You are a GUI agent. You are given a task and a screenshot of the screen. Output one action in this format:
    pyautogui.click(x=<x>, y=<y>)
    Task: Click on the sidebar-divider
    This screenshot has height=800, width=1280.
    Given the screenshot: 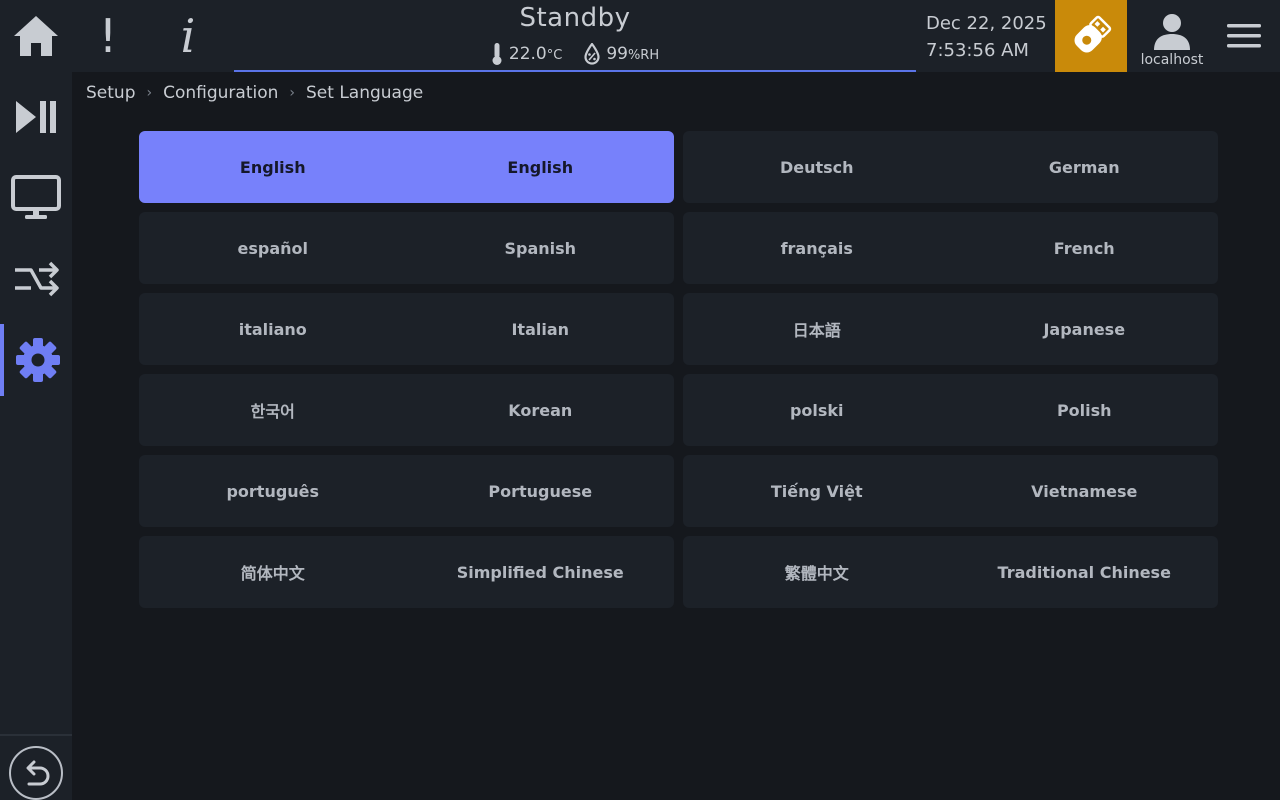 What is the action you would take?
    pyautogui.click(x=36, y=735)
    